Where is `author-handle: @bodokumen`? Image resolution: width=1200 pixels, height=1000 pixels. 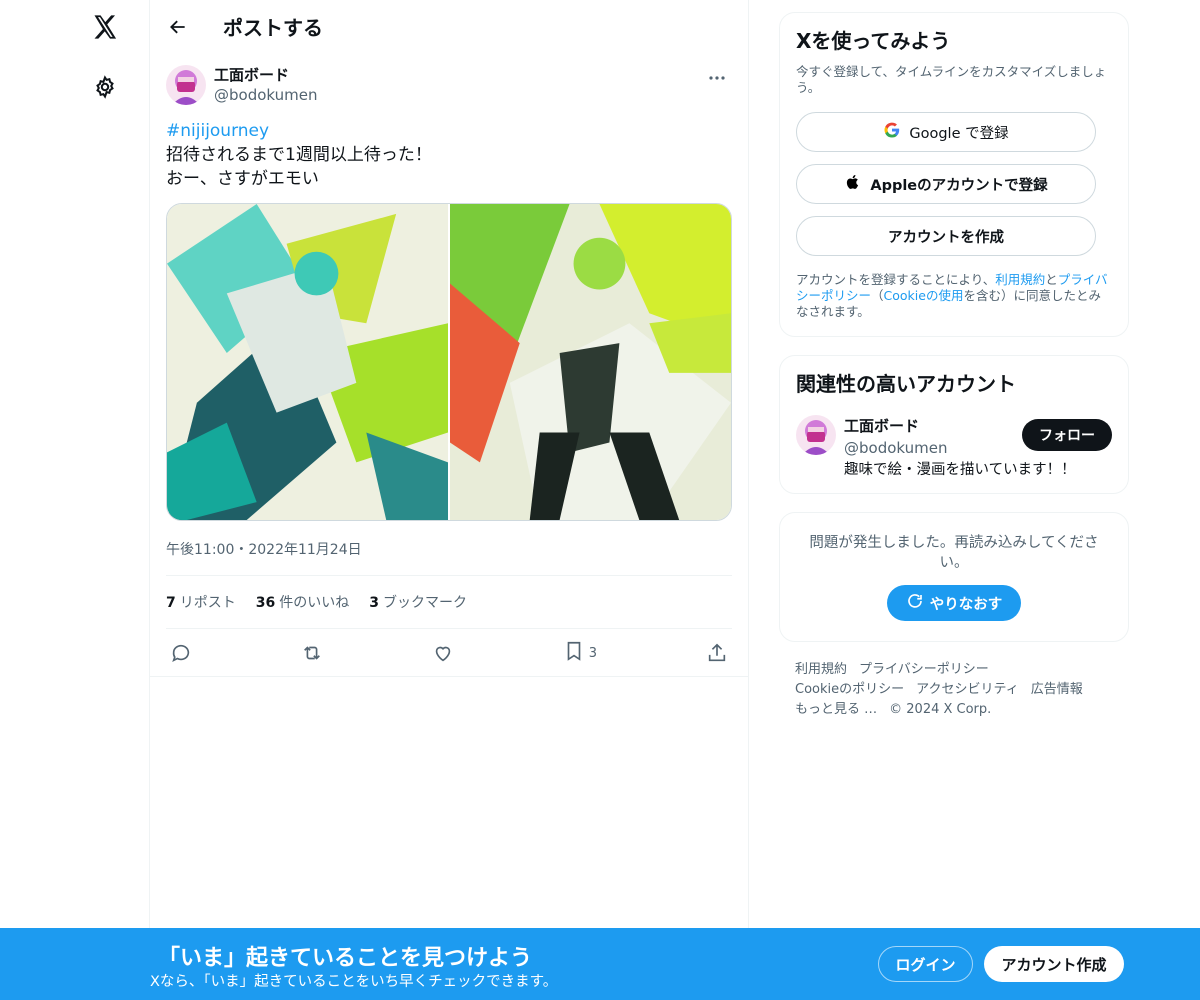 author-handle: @bodokumen is located at coordinates (265, 95).